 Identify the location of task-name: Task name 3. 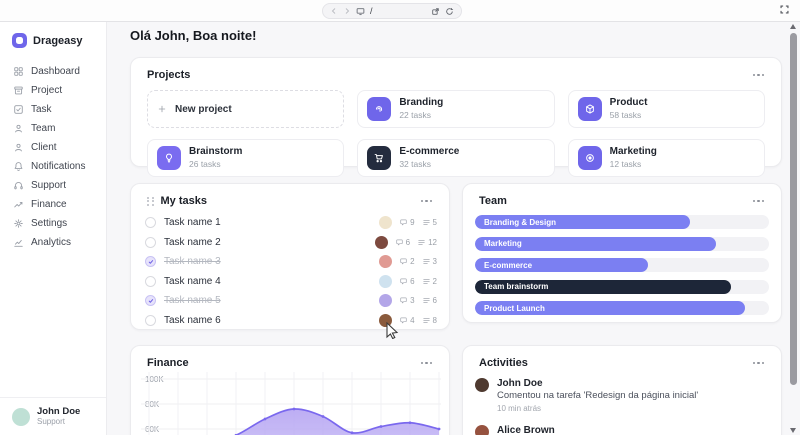
(192, 262).